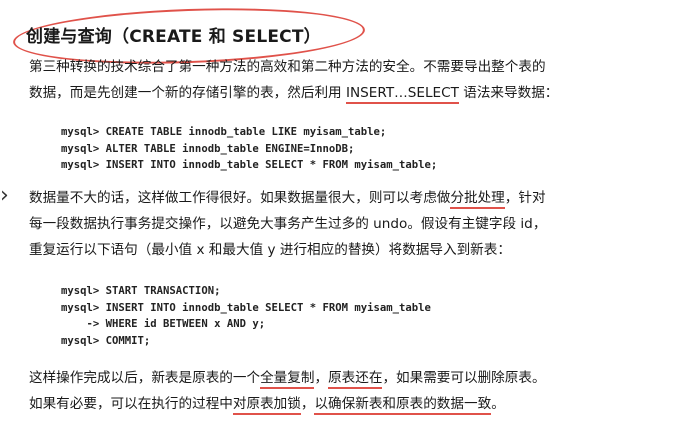 This screenshot has height=423, width=684. I want to click on paragraph-3-line-2: 如果有必要，可以在执行的过程中对原表加锁，以确保新表和原表的数据一致。, so click(287, 404).